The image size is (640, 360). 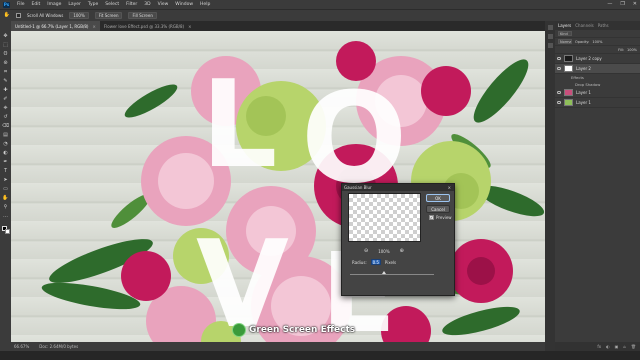 I want to click on crop-icon: ⌗, so click(x=6, y=72).